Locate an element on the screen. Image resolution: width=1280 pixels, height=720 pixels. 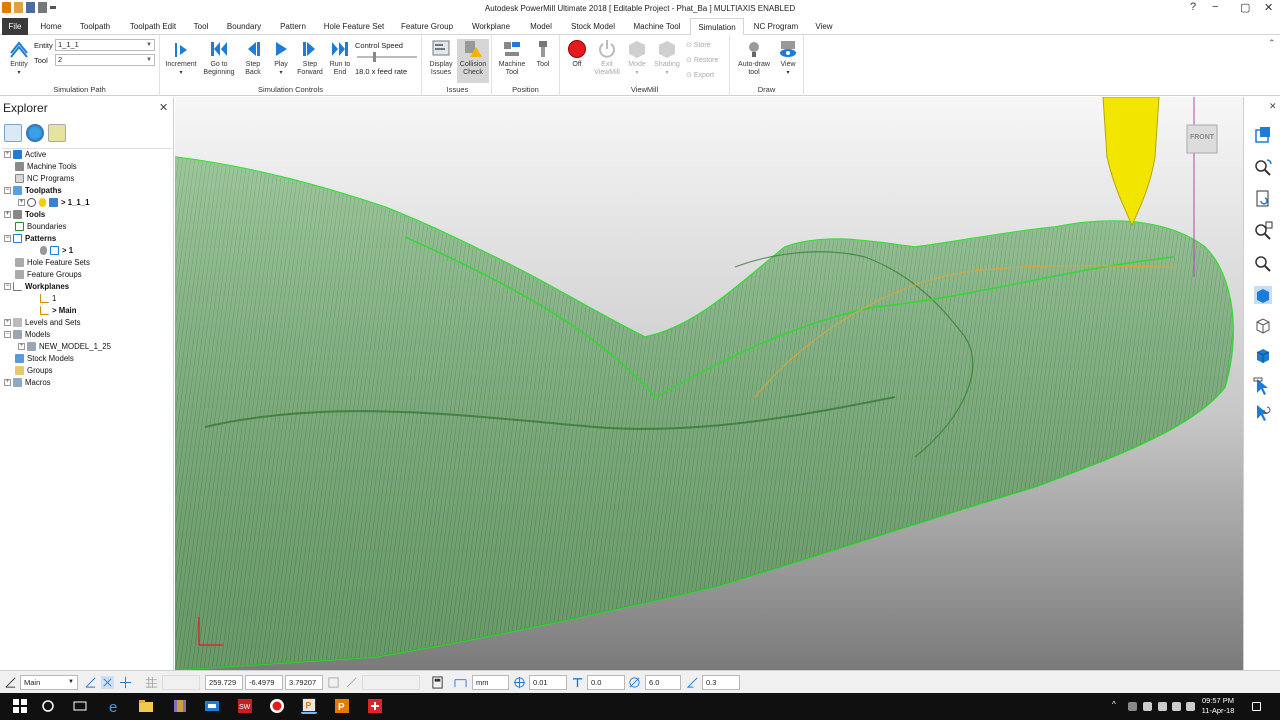
display-issues-button: Display Issues is located at coordinates (441, 58).